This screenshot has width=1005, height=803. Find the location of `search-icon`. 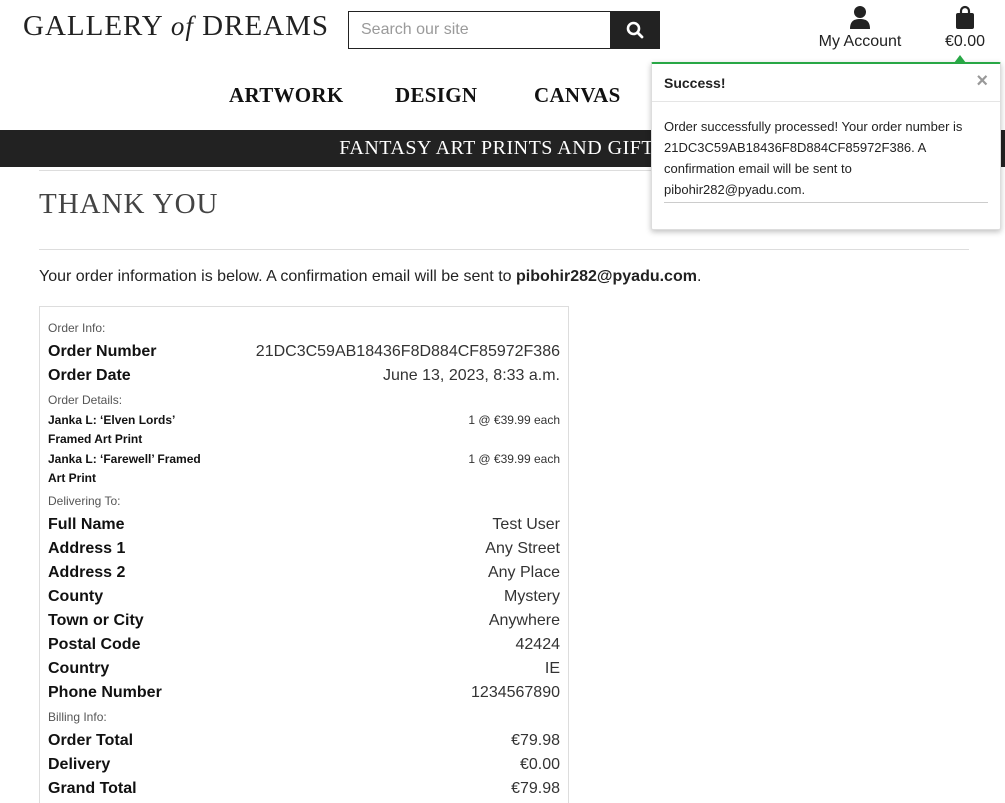

search-icon is located at coordinates (635, 30).